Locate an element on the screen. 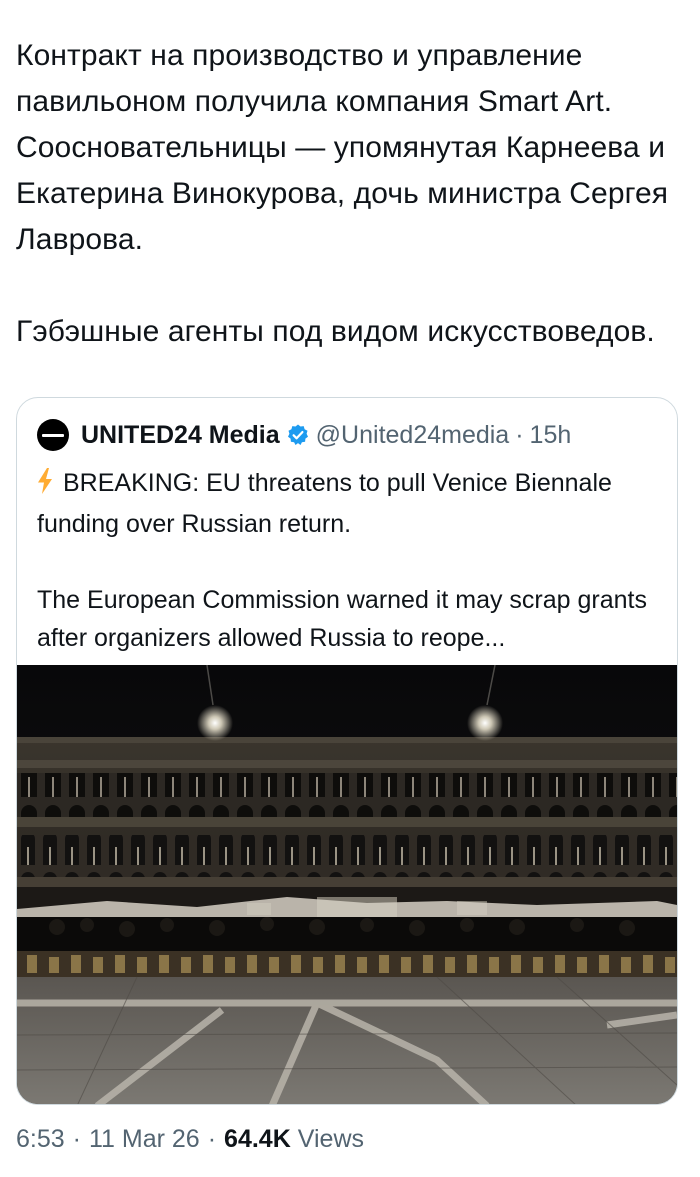  author-name: UNITED24 Media is located at coordinates (180, 435).